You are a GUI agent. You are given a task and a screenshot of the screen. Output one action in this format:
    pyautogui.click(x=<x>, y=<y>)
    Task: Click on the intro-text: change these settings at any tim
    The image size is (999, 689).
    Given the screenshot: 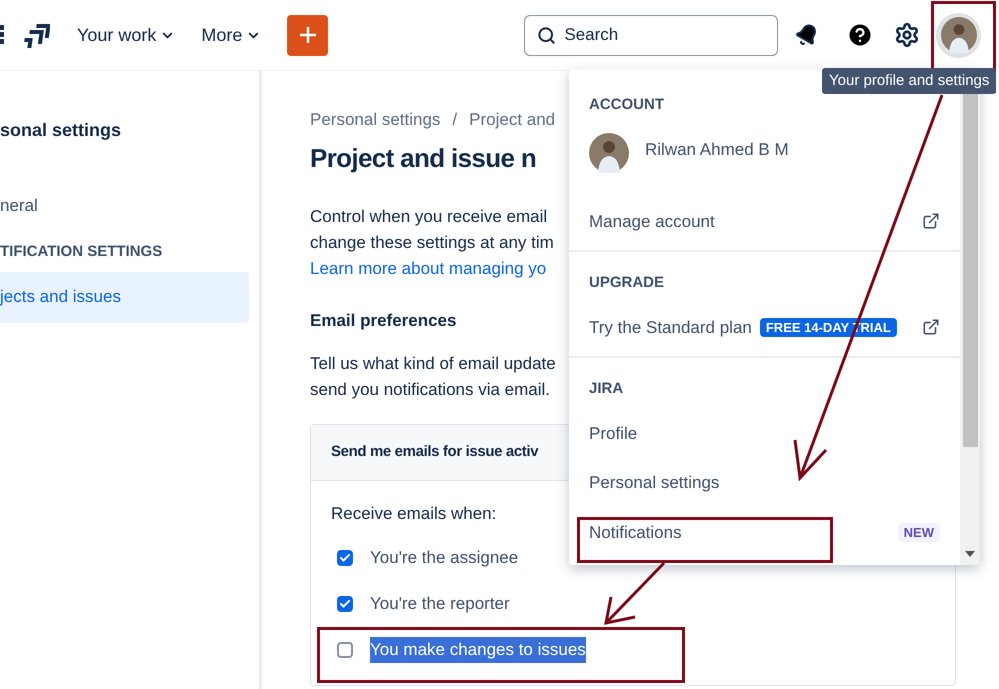 What is the action you would take?
    pyautogui.click(x=432, y=243)
    